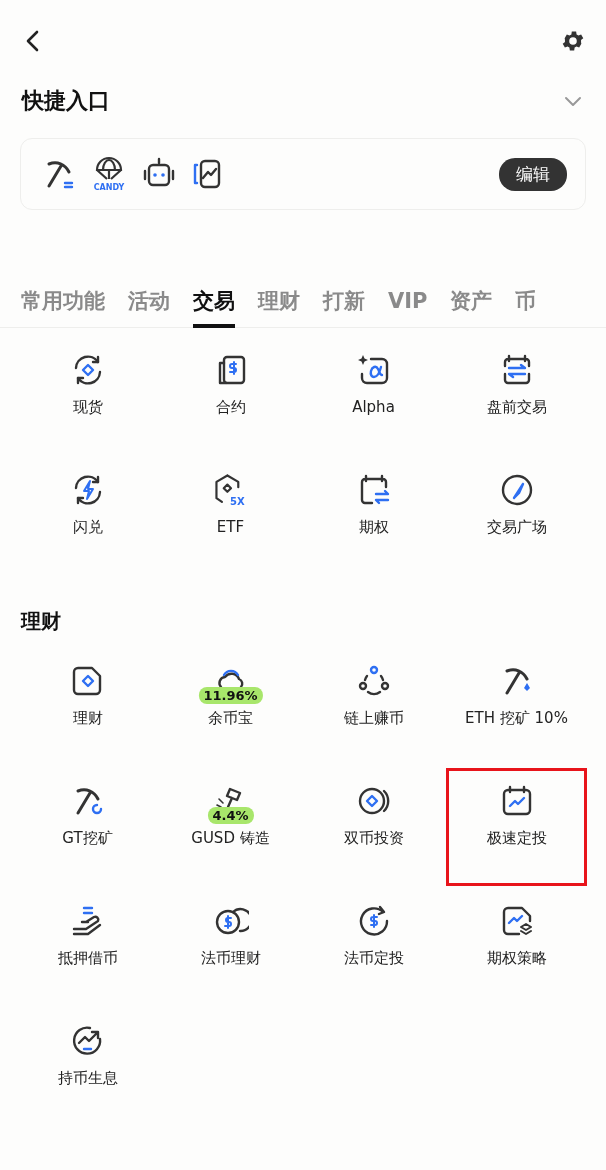 The width and height of the screenshot is (606, 1170). What do you see at coordinates (373, 707) in the screenshot?
I see `feature-item: 链上赚币` at bounding box center [373, 707].